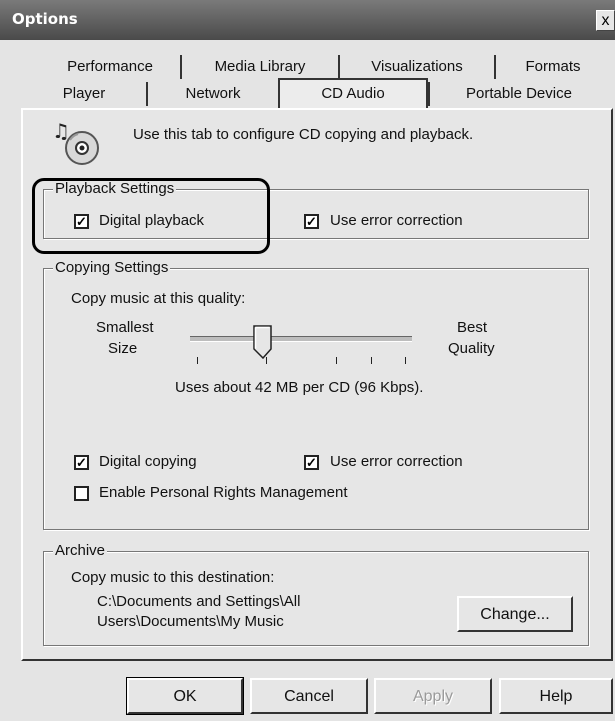 Image resolution: width=615 pixels, height=721 pixels. What do you see at coordinates (518, 94) in the screenshot?
I see `tab-portable-device: Portable Device` at bounding box center [518, 94].